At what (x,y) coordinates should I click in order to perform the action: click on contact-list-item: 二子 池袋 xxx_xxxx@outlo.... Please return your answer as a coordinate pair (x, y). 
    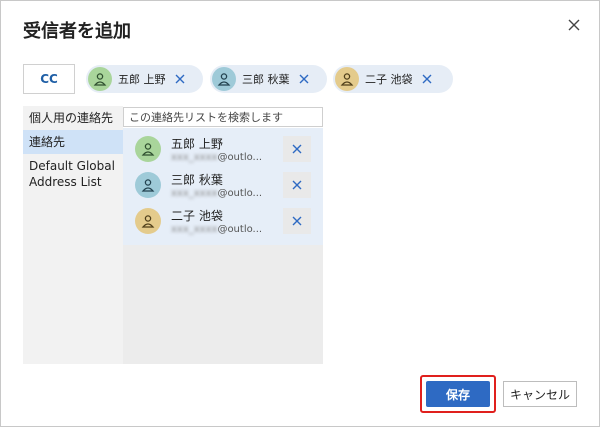
    Looking at the image, I should click on (223, 222).